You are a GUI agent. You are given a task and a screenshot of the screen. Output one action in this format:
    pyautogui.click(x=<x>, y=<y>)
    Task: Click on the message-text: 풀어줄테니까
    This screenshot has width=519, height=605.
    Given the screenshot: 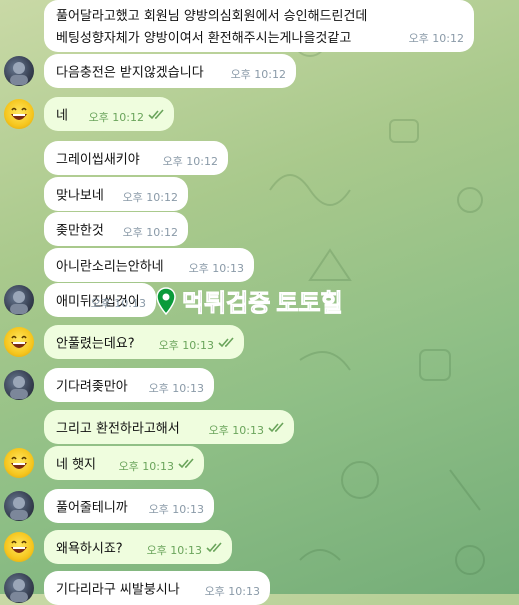 What is the action you would take?
    pyautogui.click(x=92, y=506)
    